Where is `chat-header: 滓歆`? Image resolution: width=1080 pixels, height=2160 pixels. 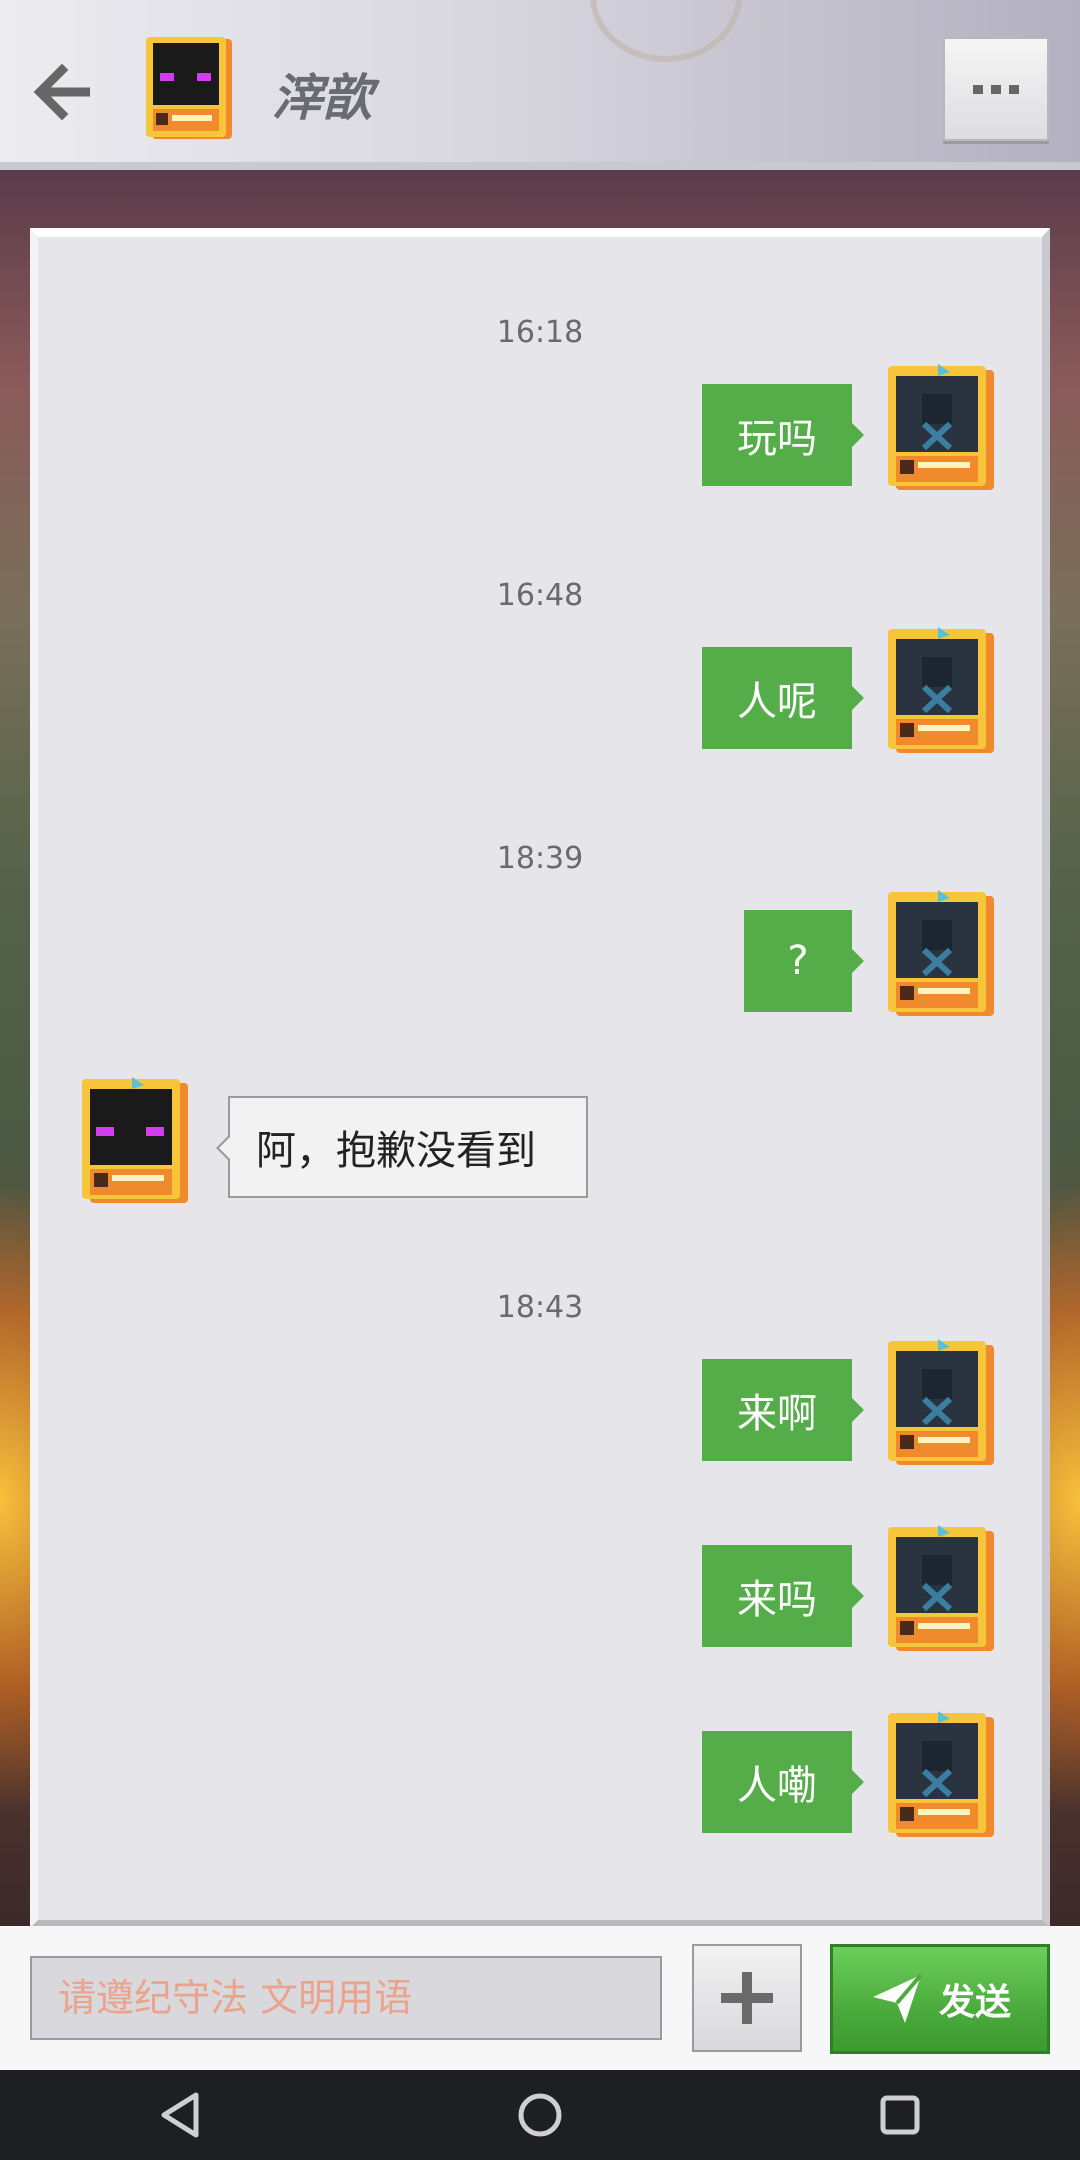
chat-header: 滓歆 is located at coordinates (540, 85).